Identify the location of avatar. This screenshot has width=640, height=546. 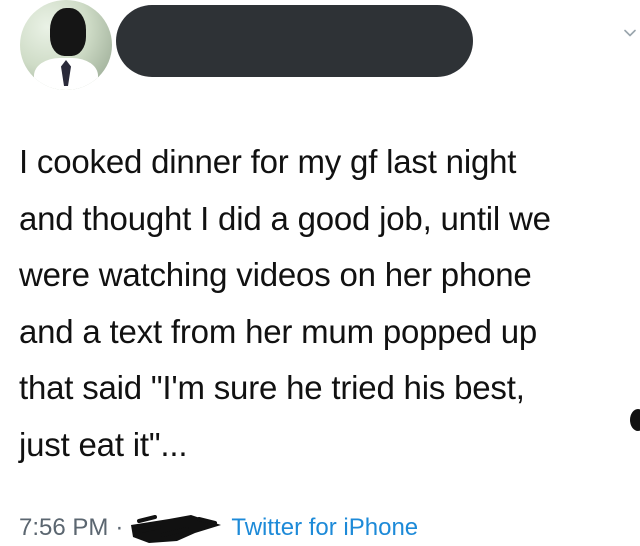
(66, 45).